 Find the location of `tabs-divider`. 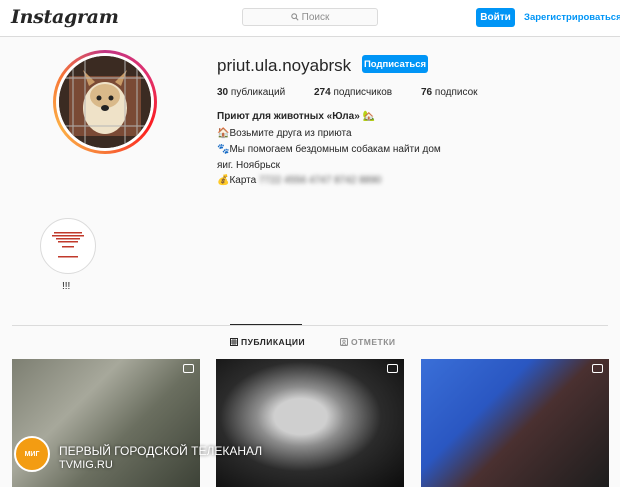

tabs-divider is located at coordinates (310, 325).